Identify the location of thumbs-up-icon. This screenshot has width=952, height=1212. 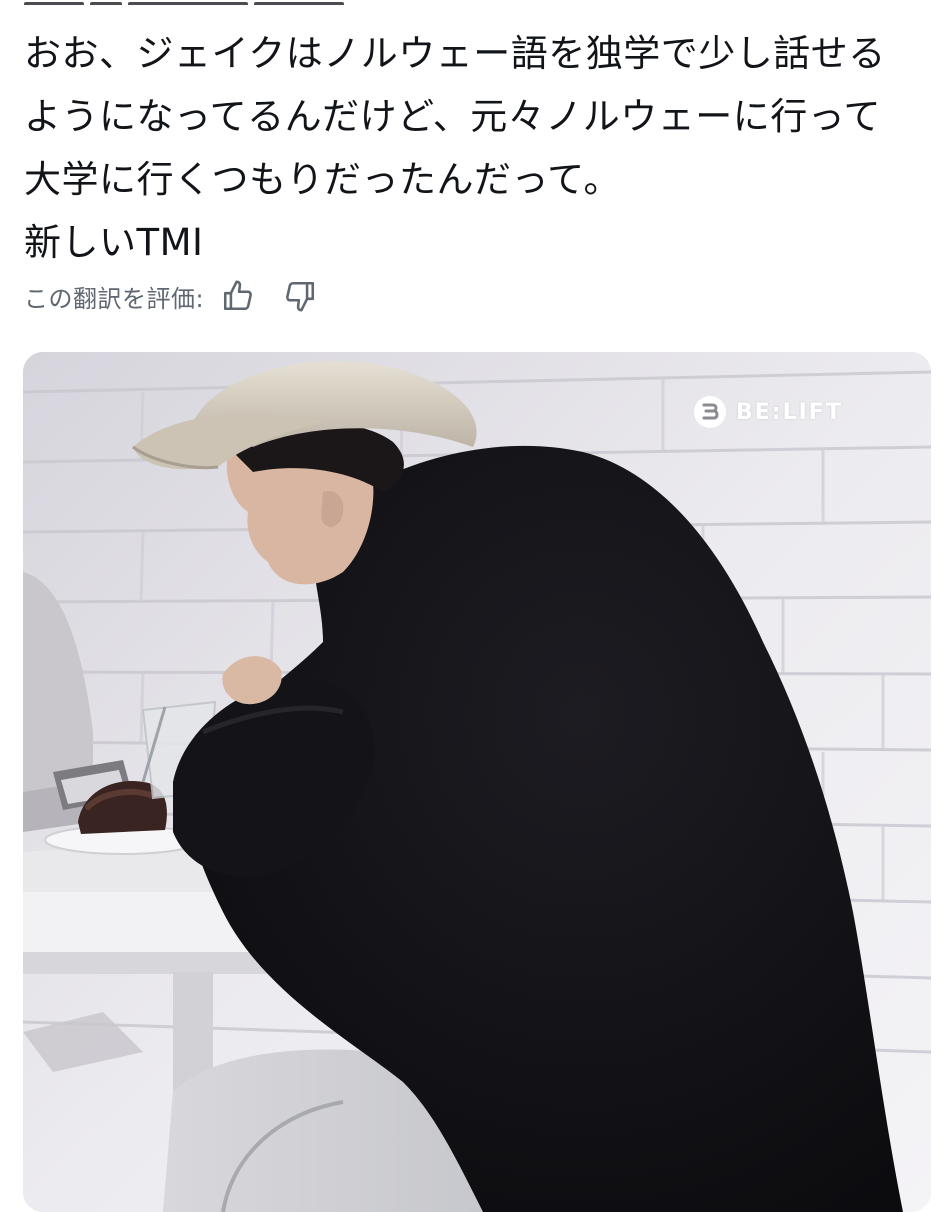
(238, 295).